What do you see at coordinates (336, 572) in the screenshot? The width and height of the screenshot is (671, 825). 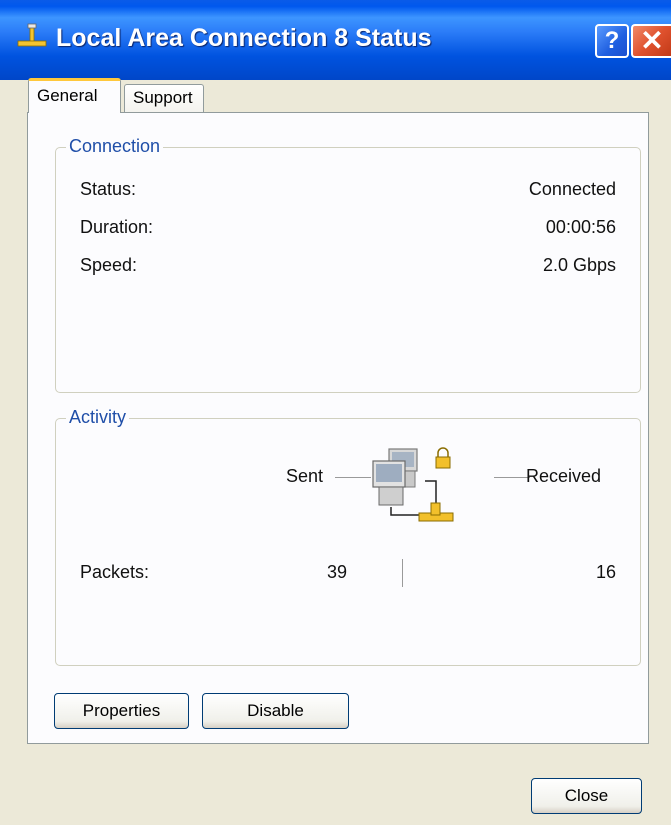 I see `packets-sent-value: 39` at bounding box center [336, 572].